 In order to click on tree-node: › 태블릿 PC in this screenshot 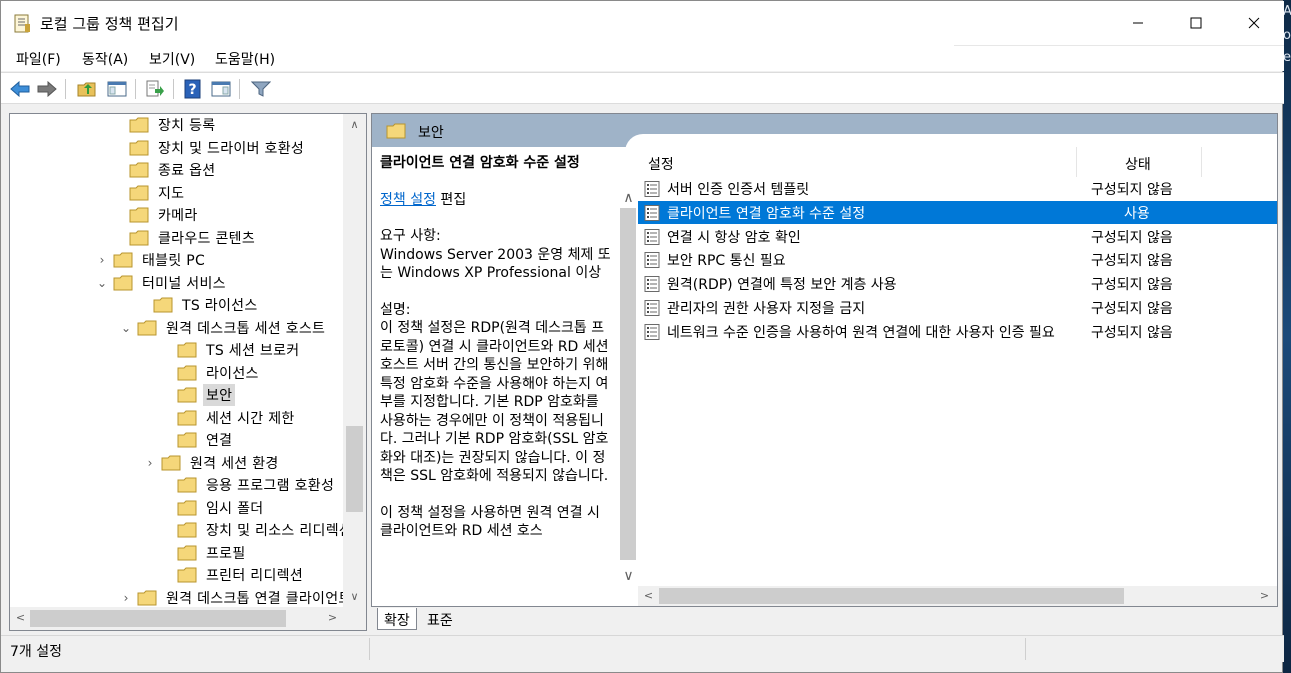, I will do `click(151, 260)`.